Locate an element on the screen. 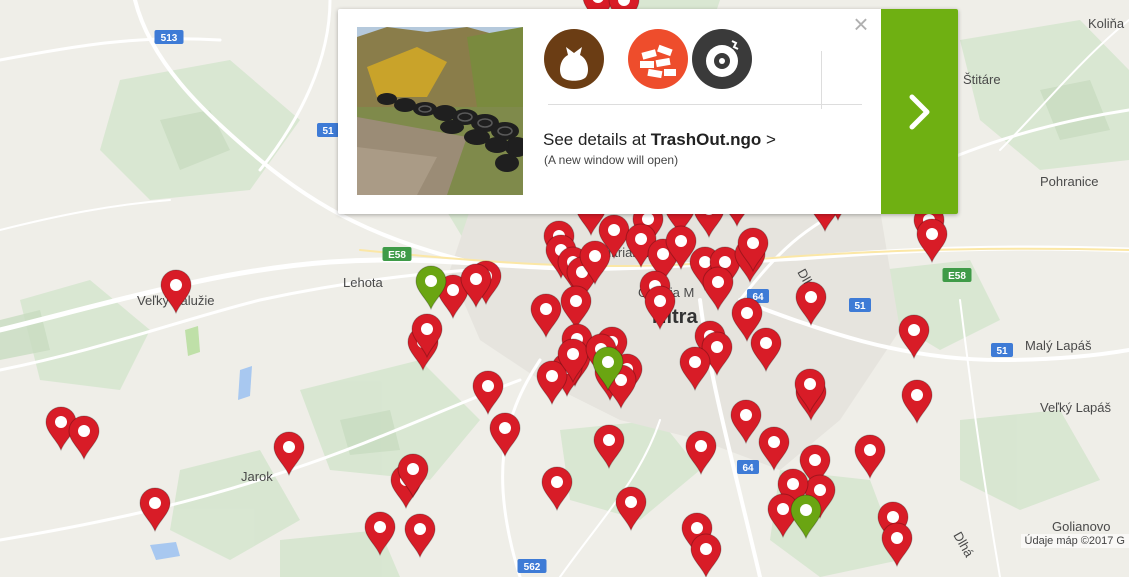  road-shield-r64b: 64 is located at coordinates (748, 467).